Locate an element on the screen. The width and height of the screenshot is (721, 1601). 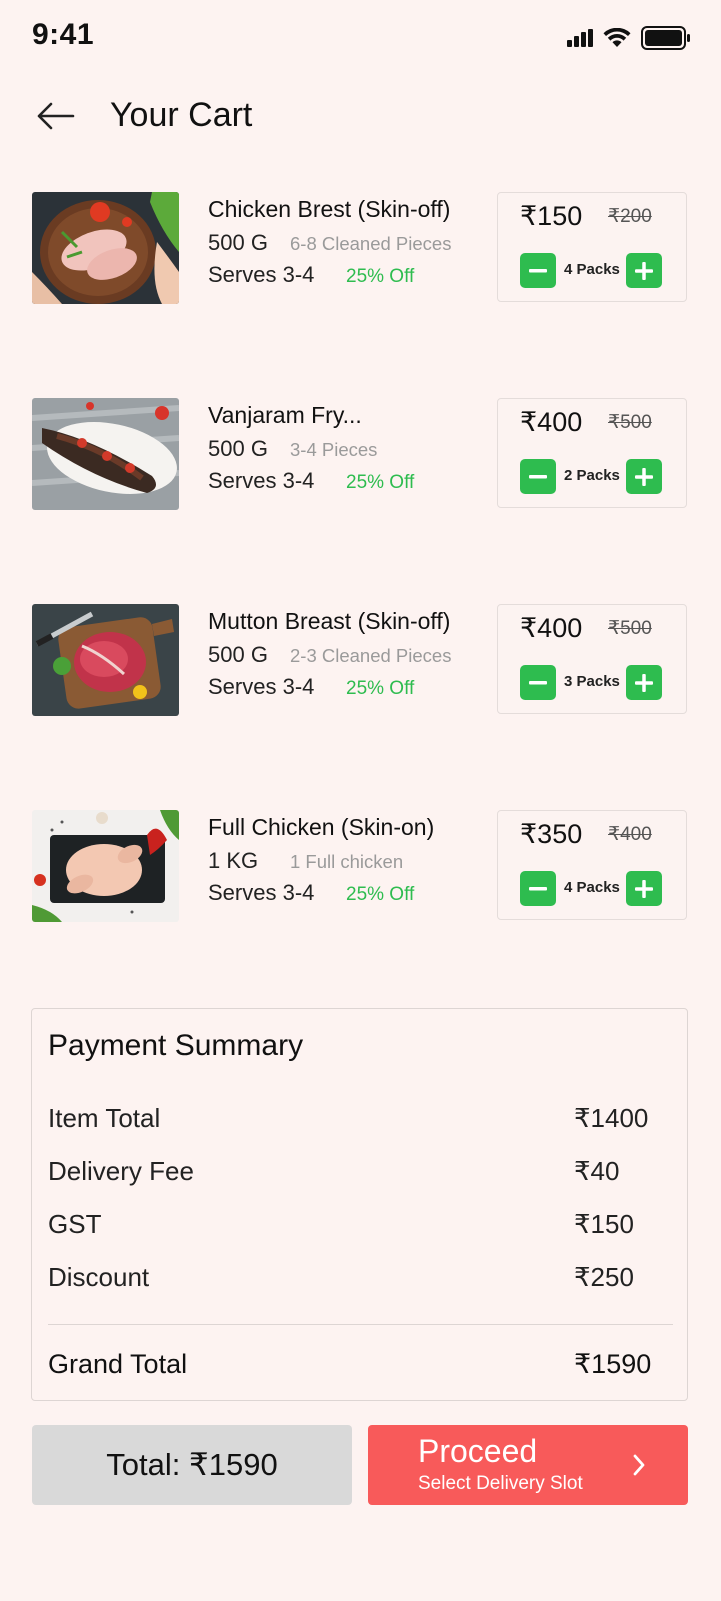
battery-icon is located at coordinates (665, 38).